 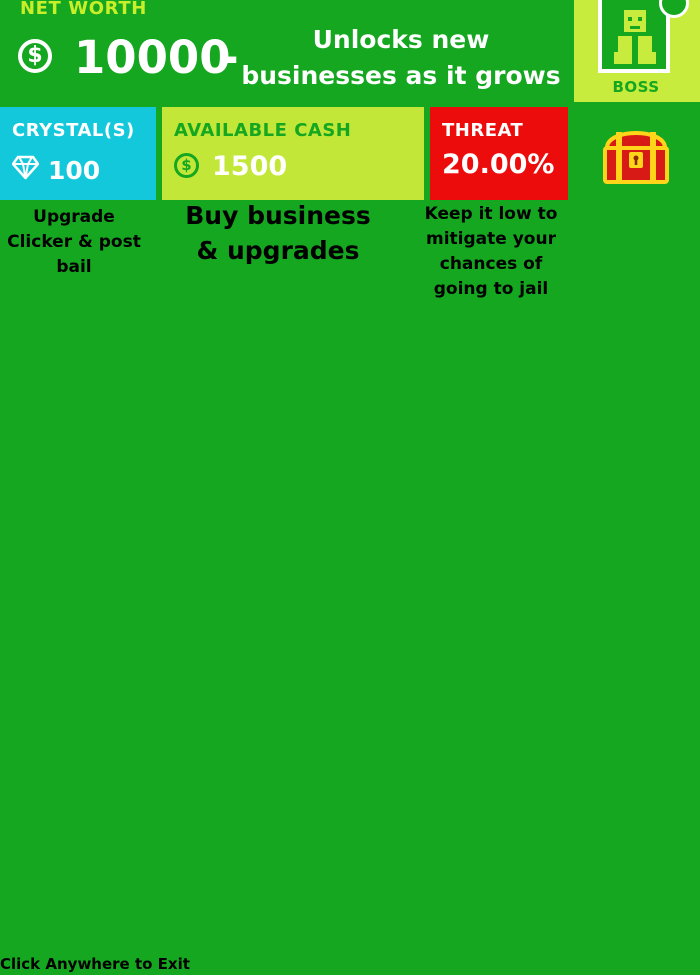 I want to click on net-worth-title: NET WORTH, so click(x=83, y=9).